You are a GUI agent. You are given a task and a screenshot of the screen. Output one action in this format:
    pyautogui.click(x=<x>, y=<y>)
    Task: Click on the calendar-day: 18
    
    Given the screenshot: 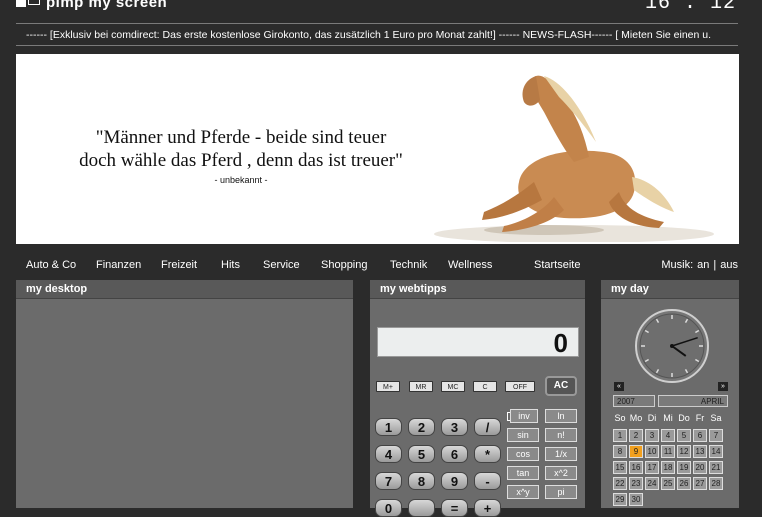 What is the action you would take?
    pyautogui.click(x=668, y=467)
    